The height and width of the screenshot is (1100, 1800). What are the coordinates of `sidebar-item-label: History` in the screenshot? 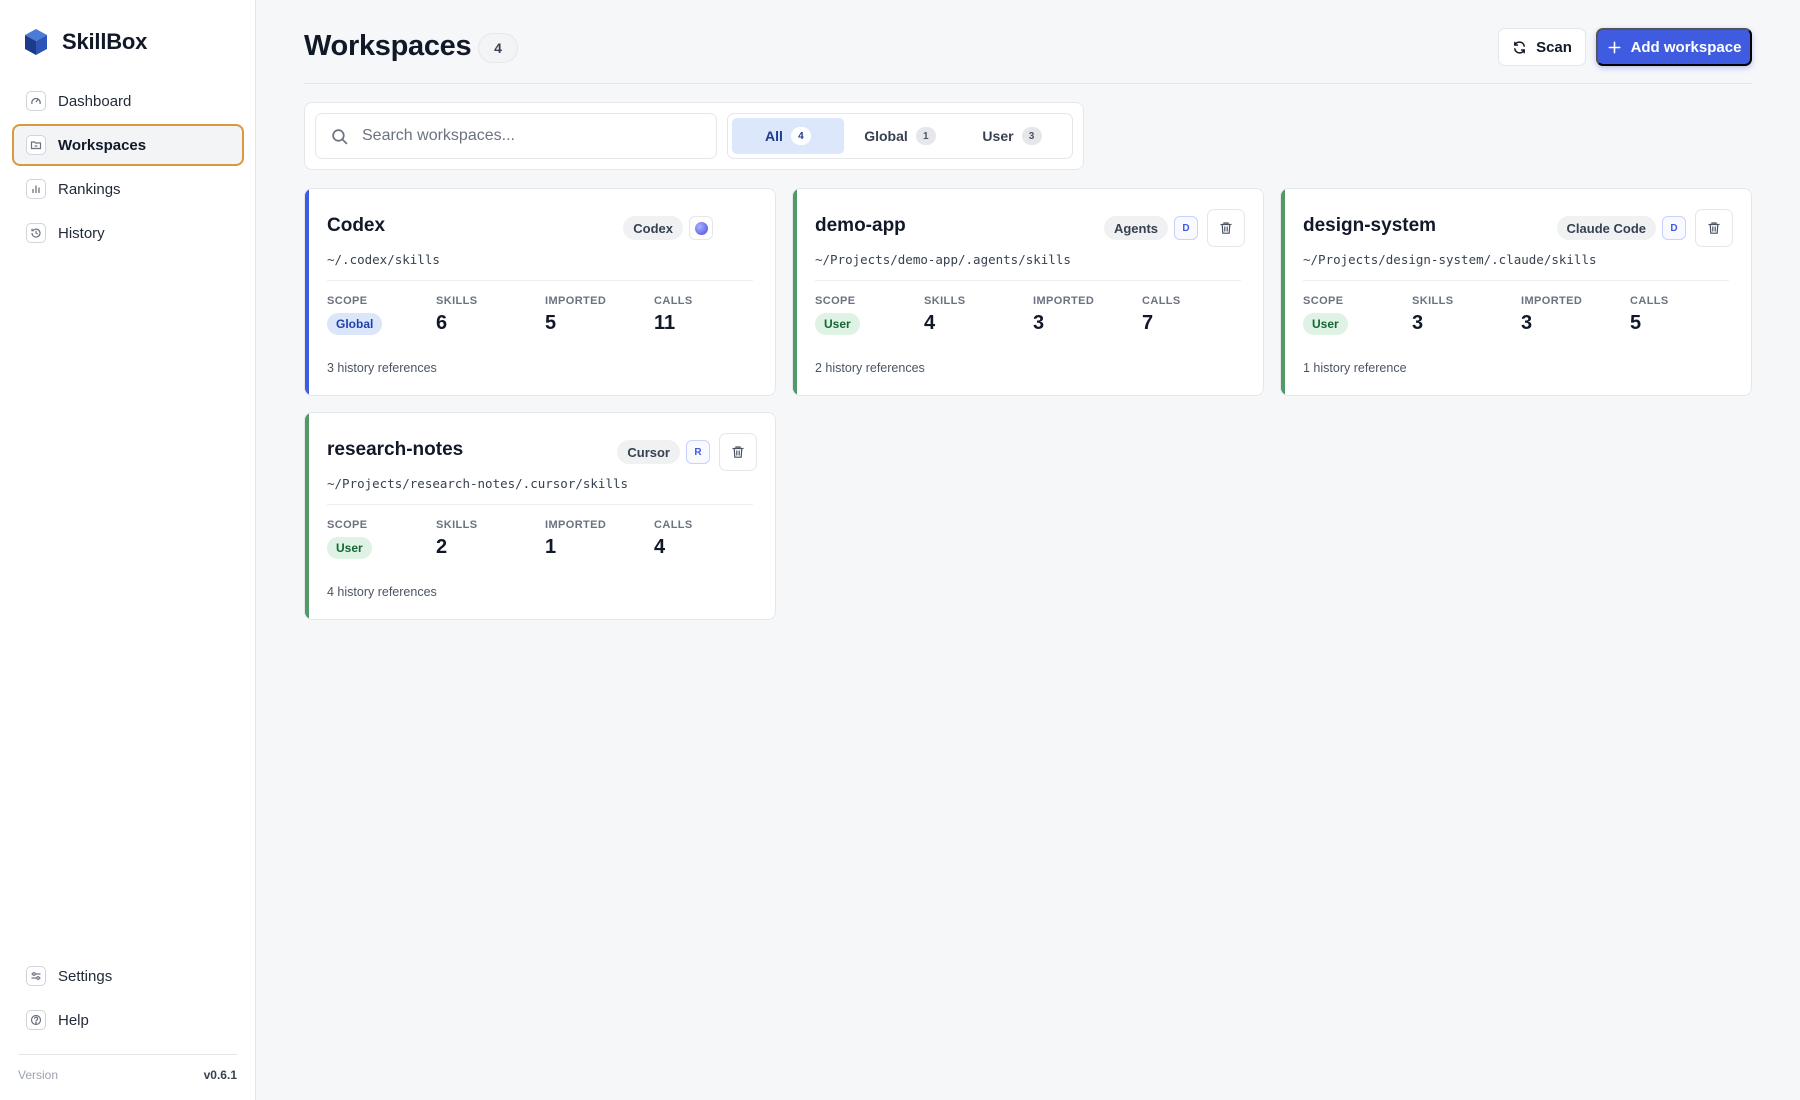 It's located at (81, 233).